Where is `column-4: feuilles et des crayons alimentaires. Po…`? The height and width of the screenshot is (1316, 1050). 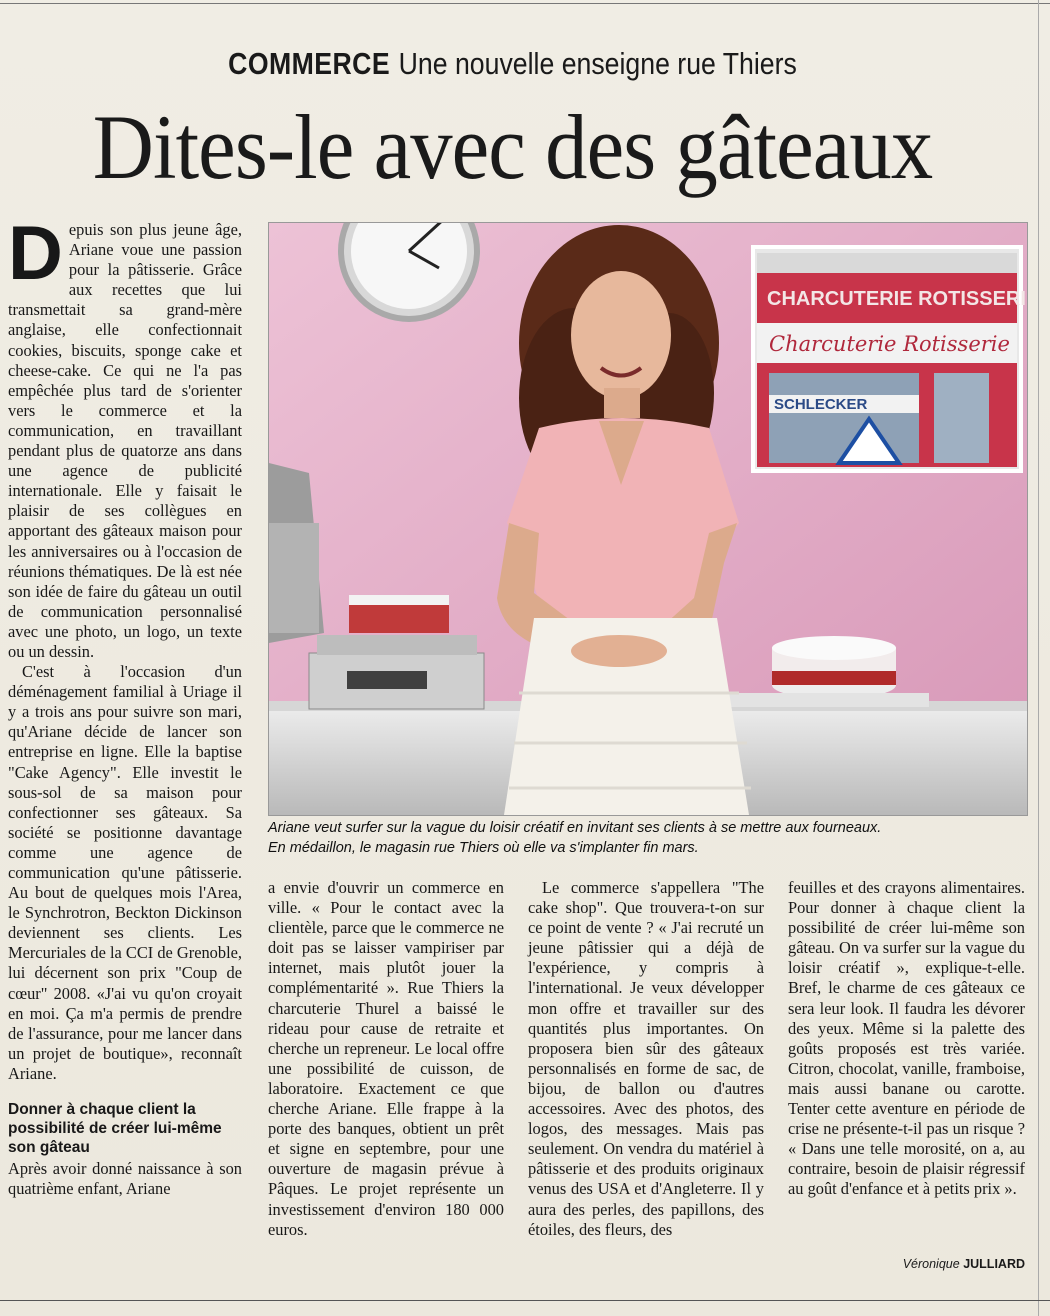 column-4: feuilles et des crayons alimentaires. Po… is located at coordinates (906, 1039).